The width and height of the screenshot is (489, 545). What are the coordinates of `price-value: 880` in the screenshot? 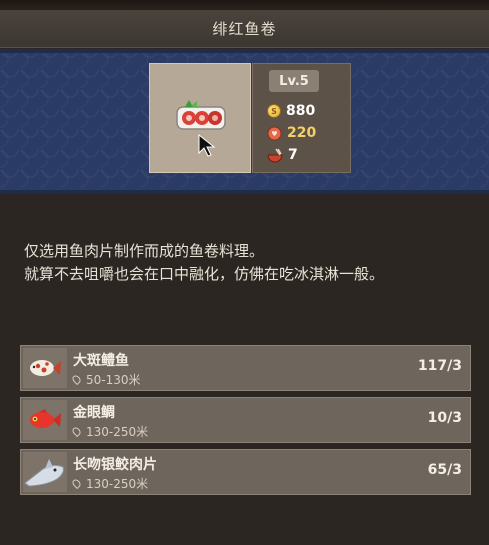 It's located at (301, 111).